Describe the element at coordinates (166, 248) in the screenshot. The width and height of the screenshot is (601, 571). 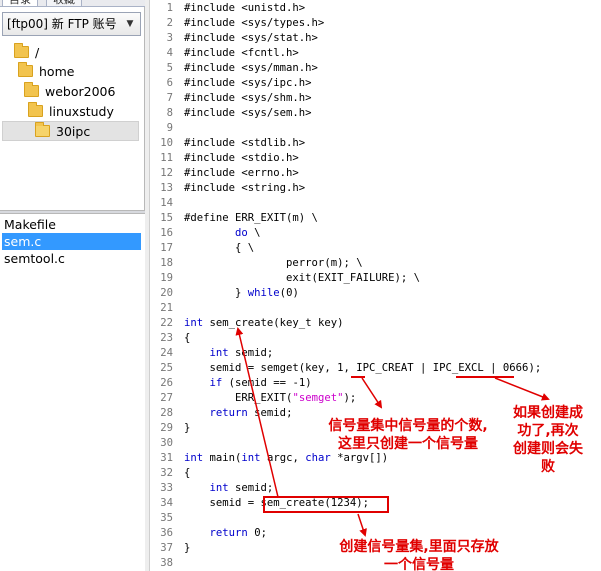
I see `line-number: 17` at that location.